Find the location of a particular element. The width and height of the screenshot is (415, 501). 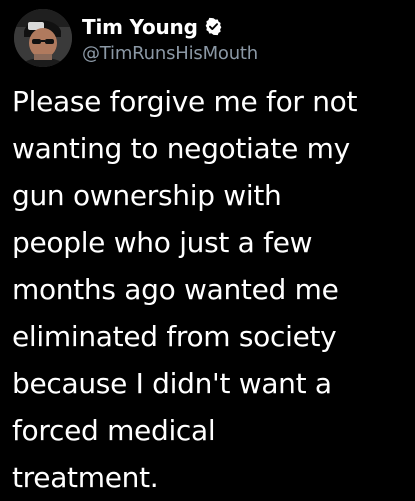

author-identity: Tim Young @TimRunsHisMouth is located at coordinates (170, 38).